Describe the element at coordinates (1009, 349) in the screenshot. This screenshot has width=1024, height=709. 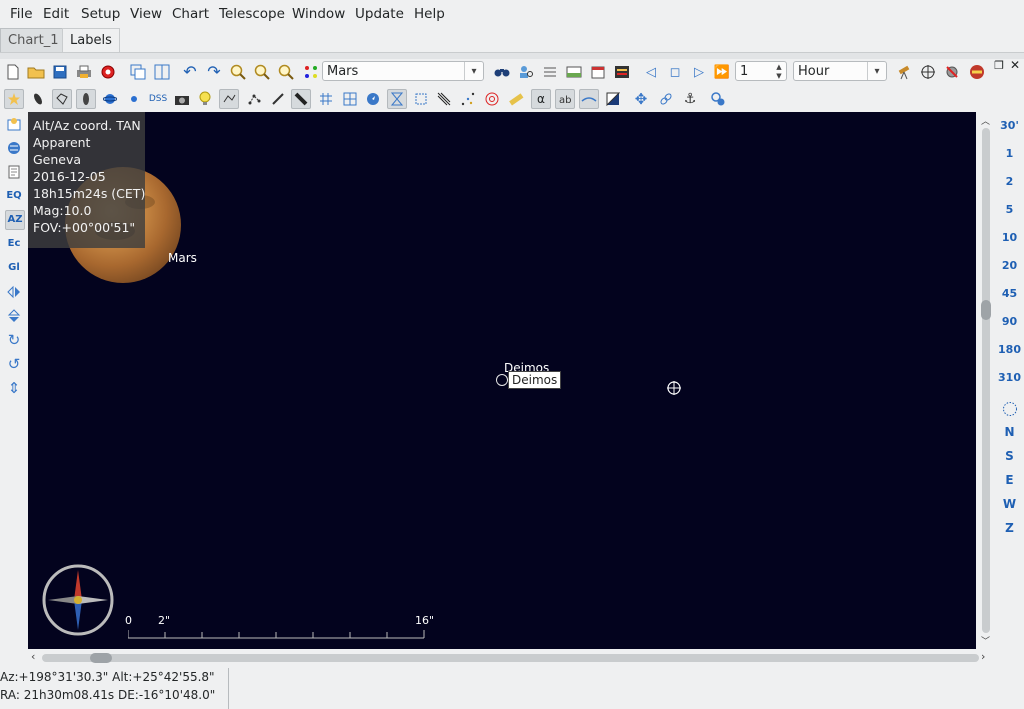
I see `fov-button: 180` at that location.